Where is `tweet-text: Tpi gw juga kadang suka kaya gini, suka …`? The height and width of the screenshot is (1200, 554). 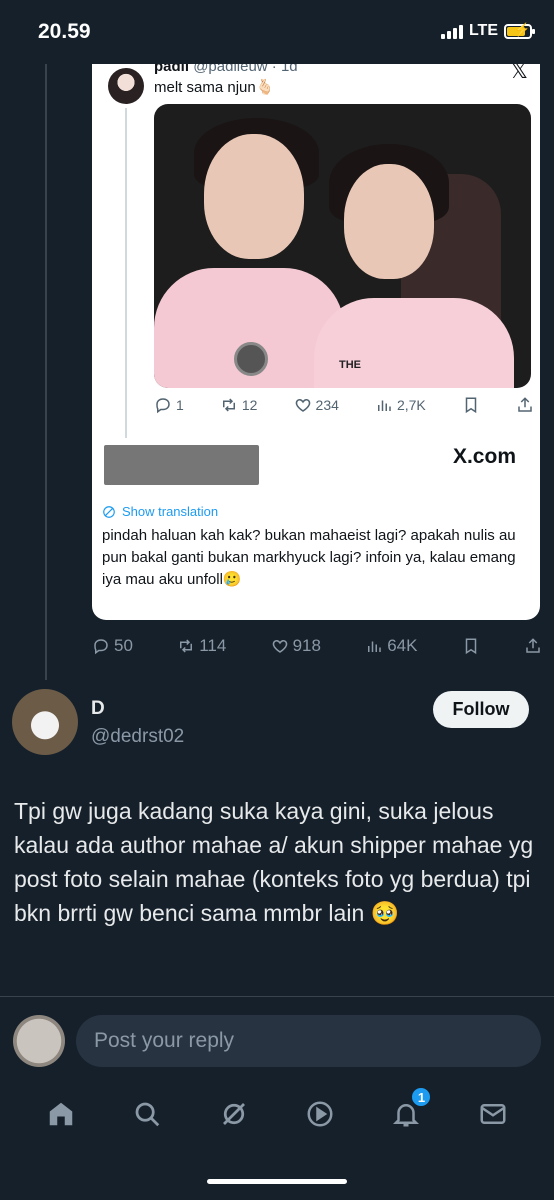
tweet-text: Tpi gw juga kadang suka kaya gini, suka … is located at coordinates (274, 862).